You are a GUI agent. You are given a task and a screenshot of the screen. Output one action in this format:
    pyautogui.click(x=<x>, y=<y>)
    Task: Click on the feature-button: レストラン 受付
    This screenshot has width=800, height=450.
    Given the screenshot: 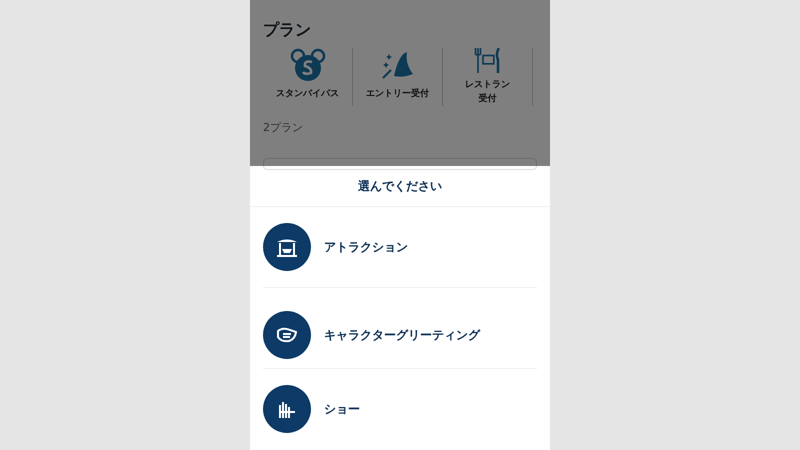 What is the action you would take?
    pyautogui.click(x=488, y=77)
    